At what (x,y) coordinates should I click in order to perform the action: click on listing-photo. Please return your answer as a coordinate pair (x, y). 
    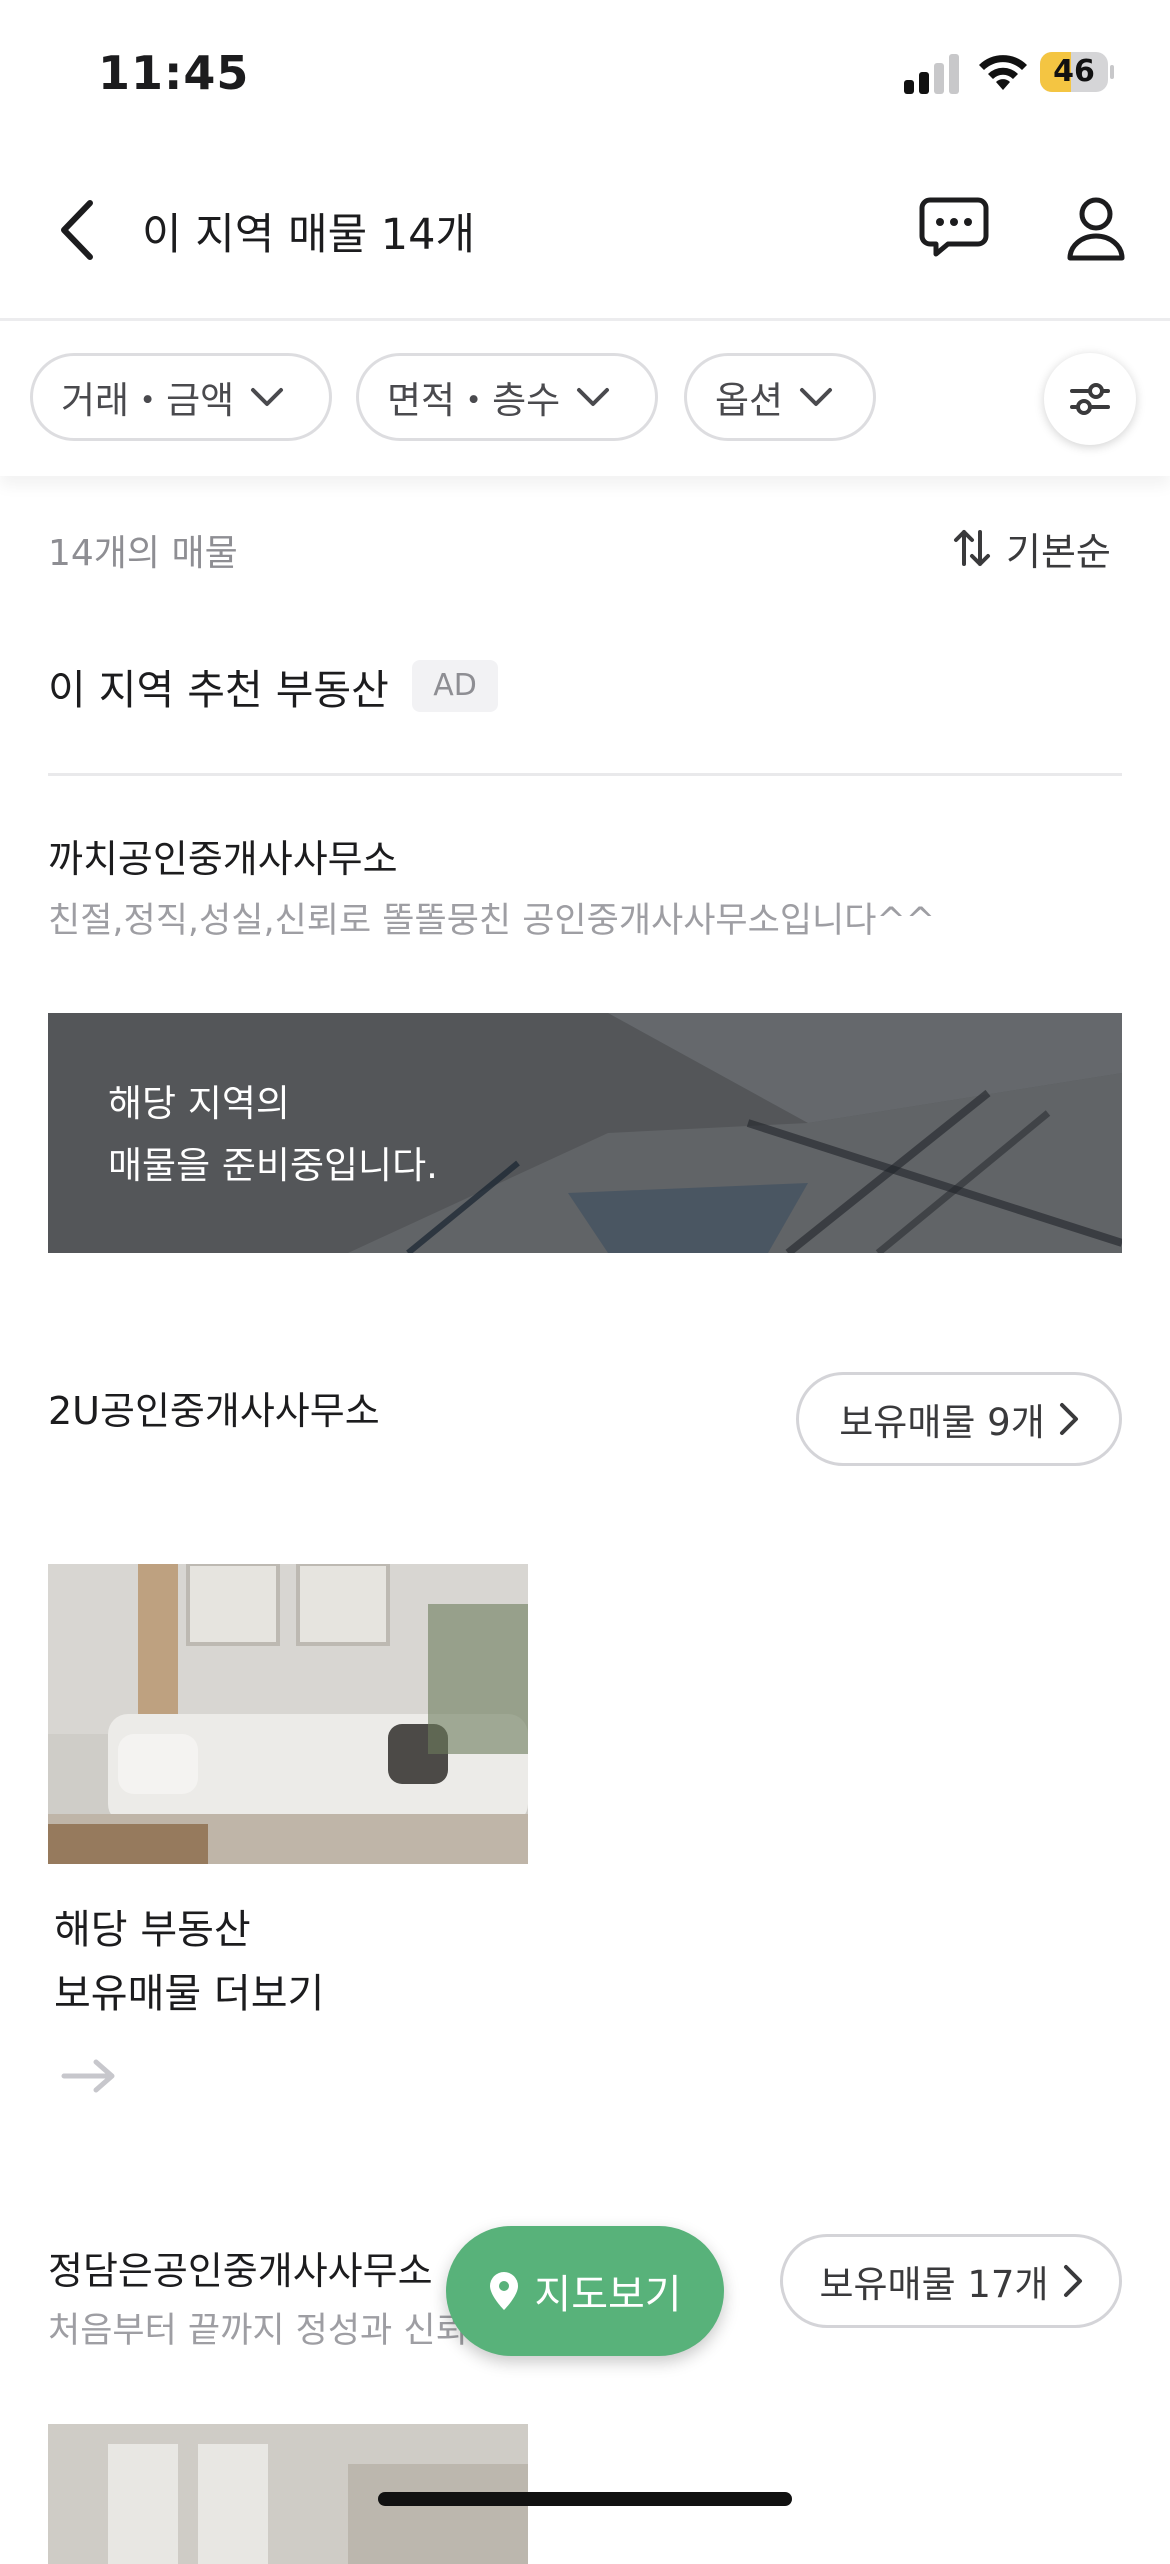
    Looking at the image, I should click on (288, 1714).